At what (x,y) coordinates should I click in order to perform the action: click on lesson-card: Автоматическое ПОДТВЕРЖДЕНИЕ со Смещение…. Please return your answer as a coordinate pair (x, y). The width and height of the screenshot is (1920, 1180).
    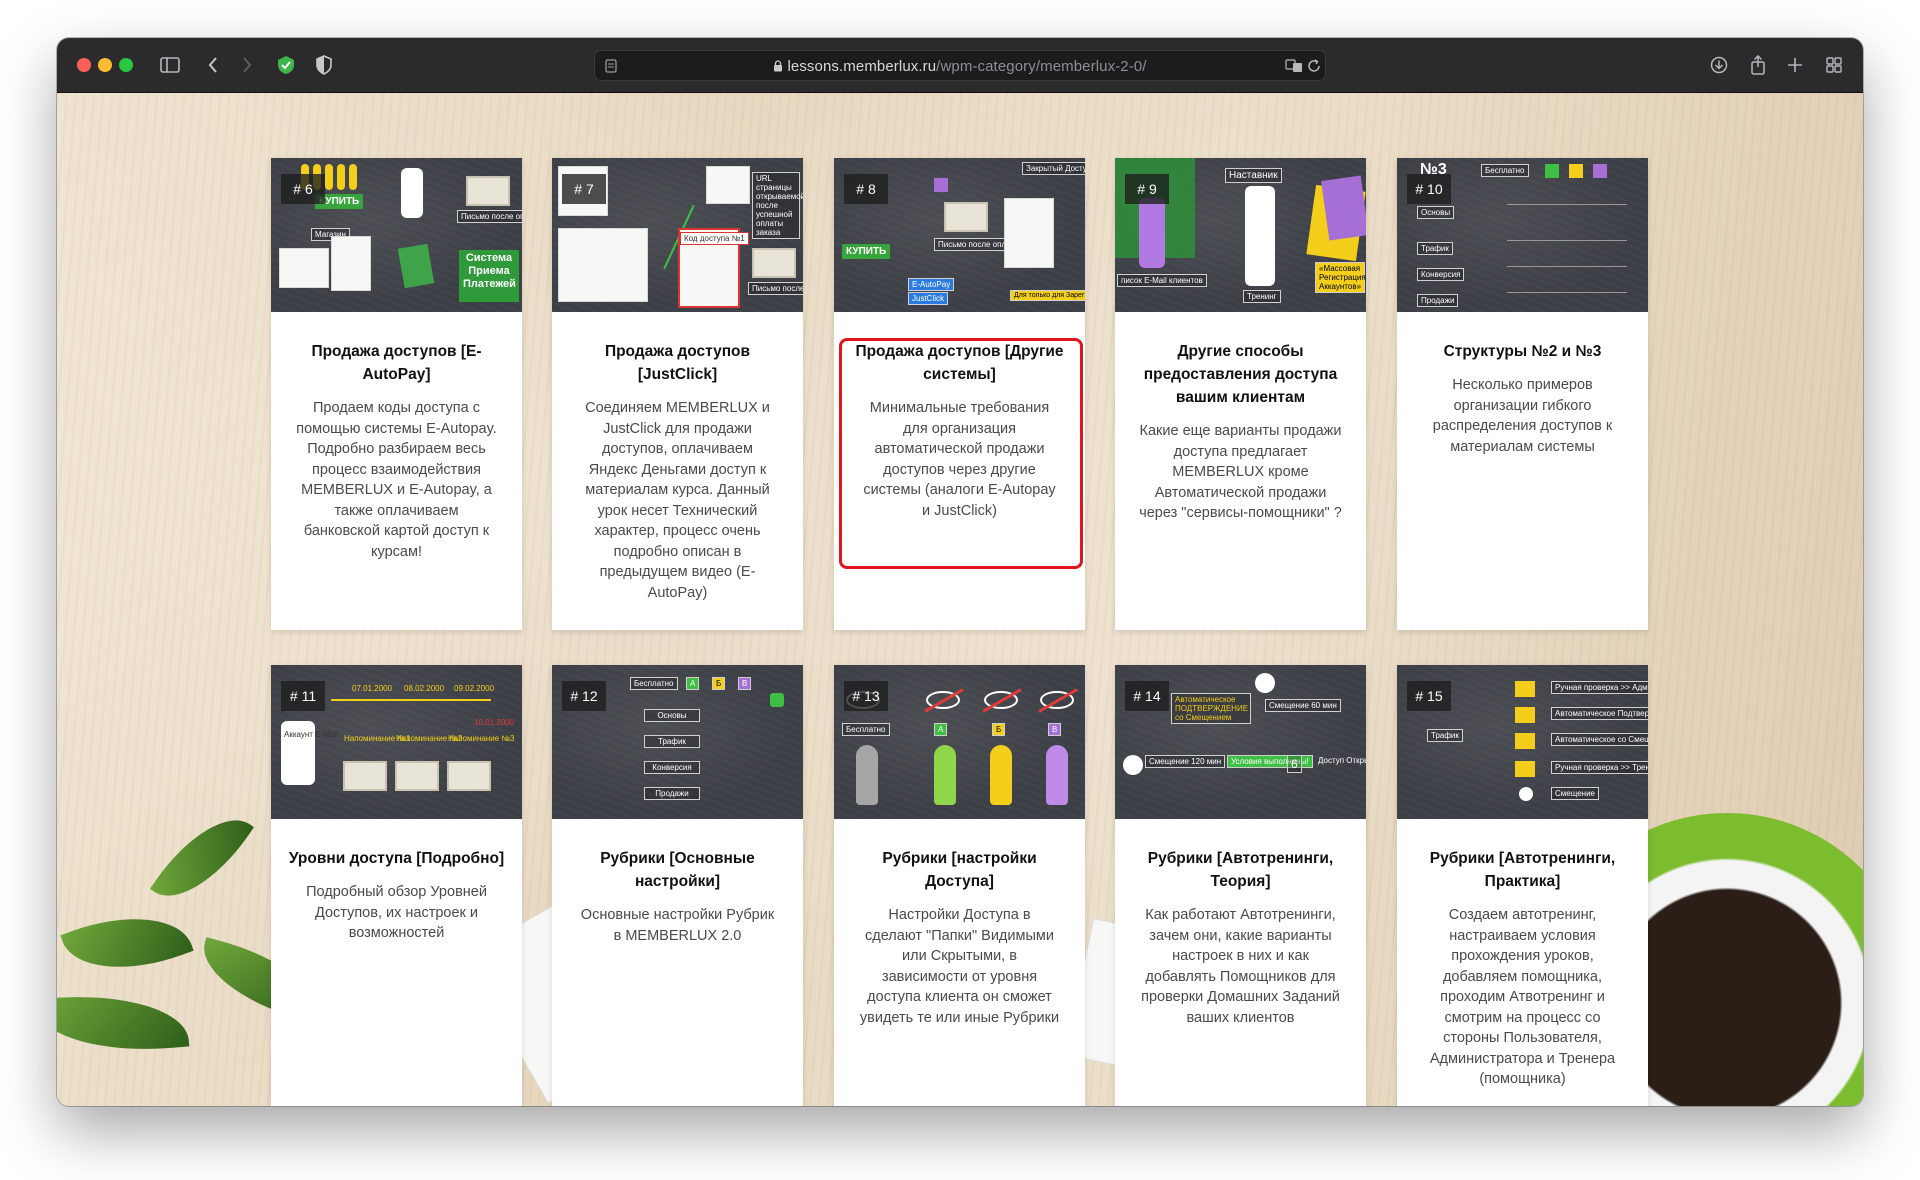
    Looking at the image, I should click on (1240, 885).